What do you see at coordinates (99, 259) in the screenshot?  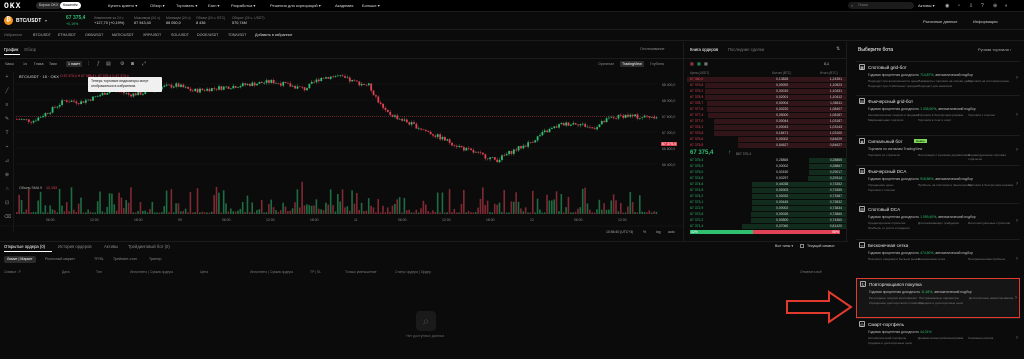 I see `filter-tpsl: TP/SL` at bounding box center [99, 259].